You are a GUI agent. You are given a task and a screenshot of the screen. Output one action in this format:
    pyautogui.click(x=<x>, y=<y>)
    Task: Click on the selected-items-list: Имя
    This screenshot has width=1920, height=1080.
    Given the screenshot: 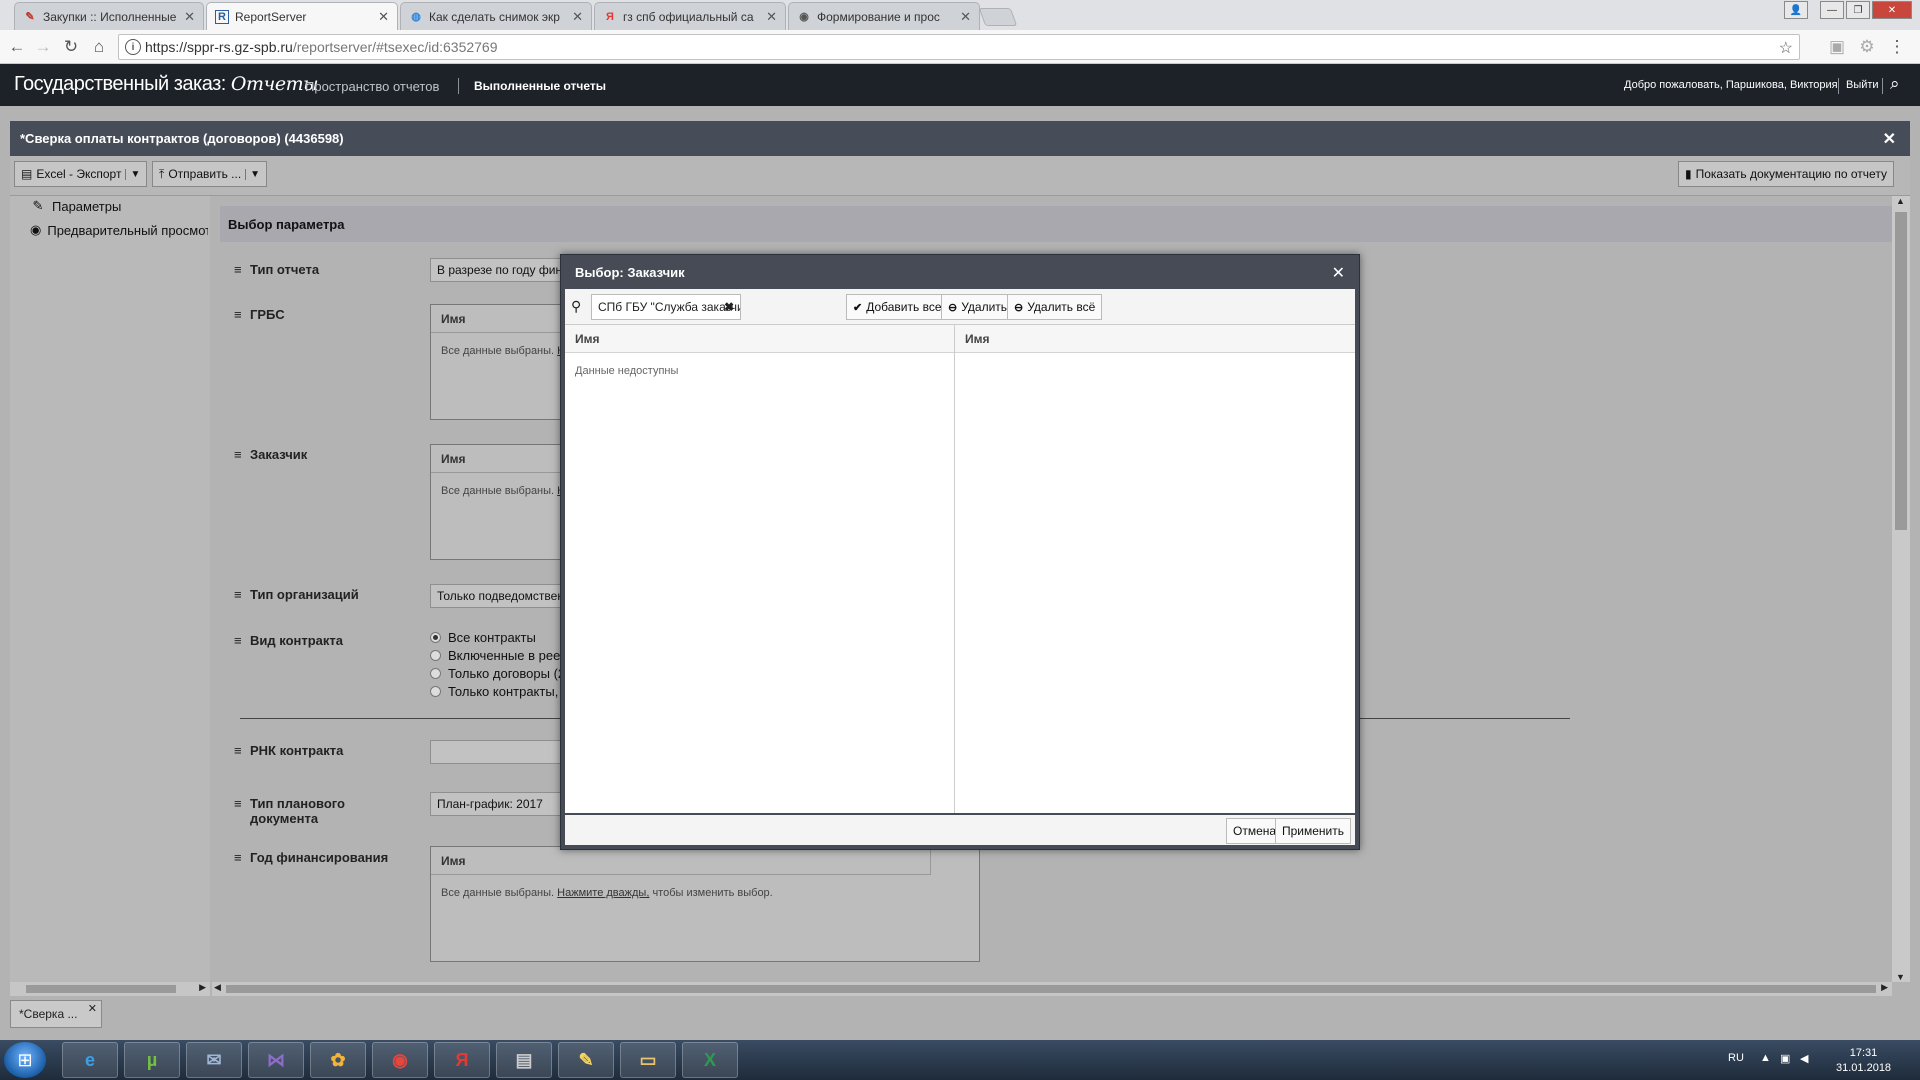 What is the action you would take?
    pyautogui.click(x=1155, y=569)
    